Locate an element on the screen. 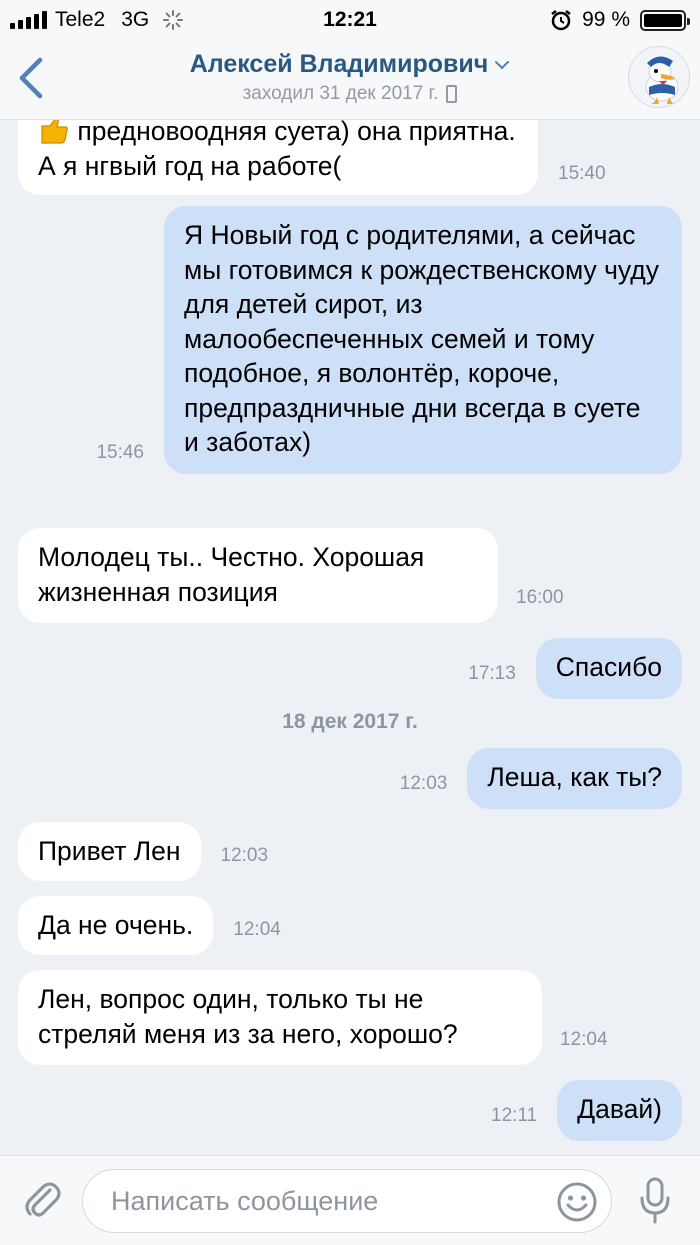 This screenshot has height=1245, width=700. message-composer is located at coordinates (350, 1200).